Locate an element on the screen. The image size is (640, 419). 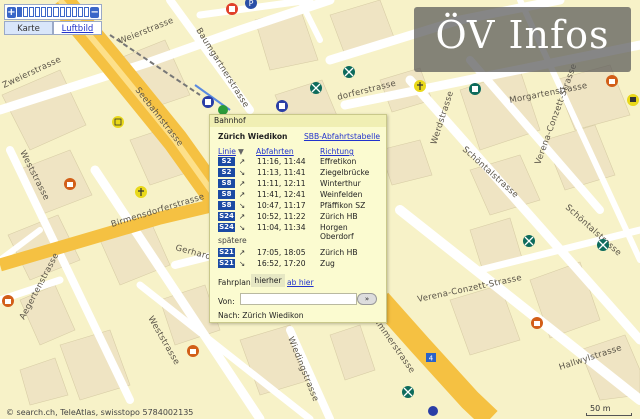
destination: Zug is located at coordinates (327, 263).